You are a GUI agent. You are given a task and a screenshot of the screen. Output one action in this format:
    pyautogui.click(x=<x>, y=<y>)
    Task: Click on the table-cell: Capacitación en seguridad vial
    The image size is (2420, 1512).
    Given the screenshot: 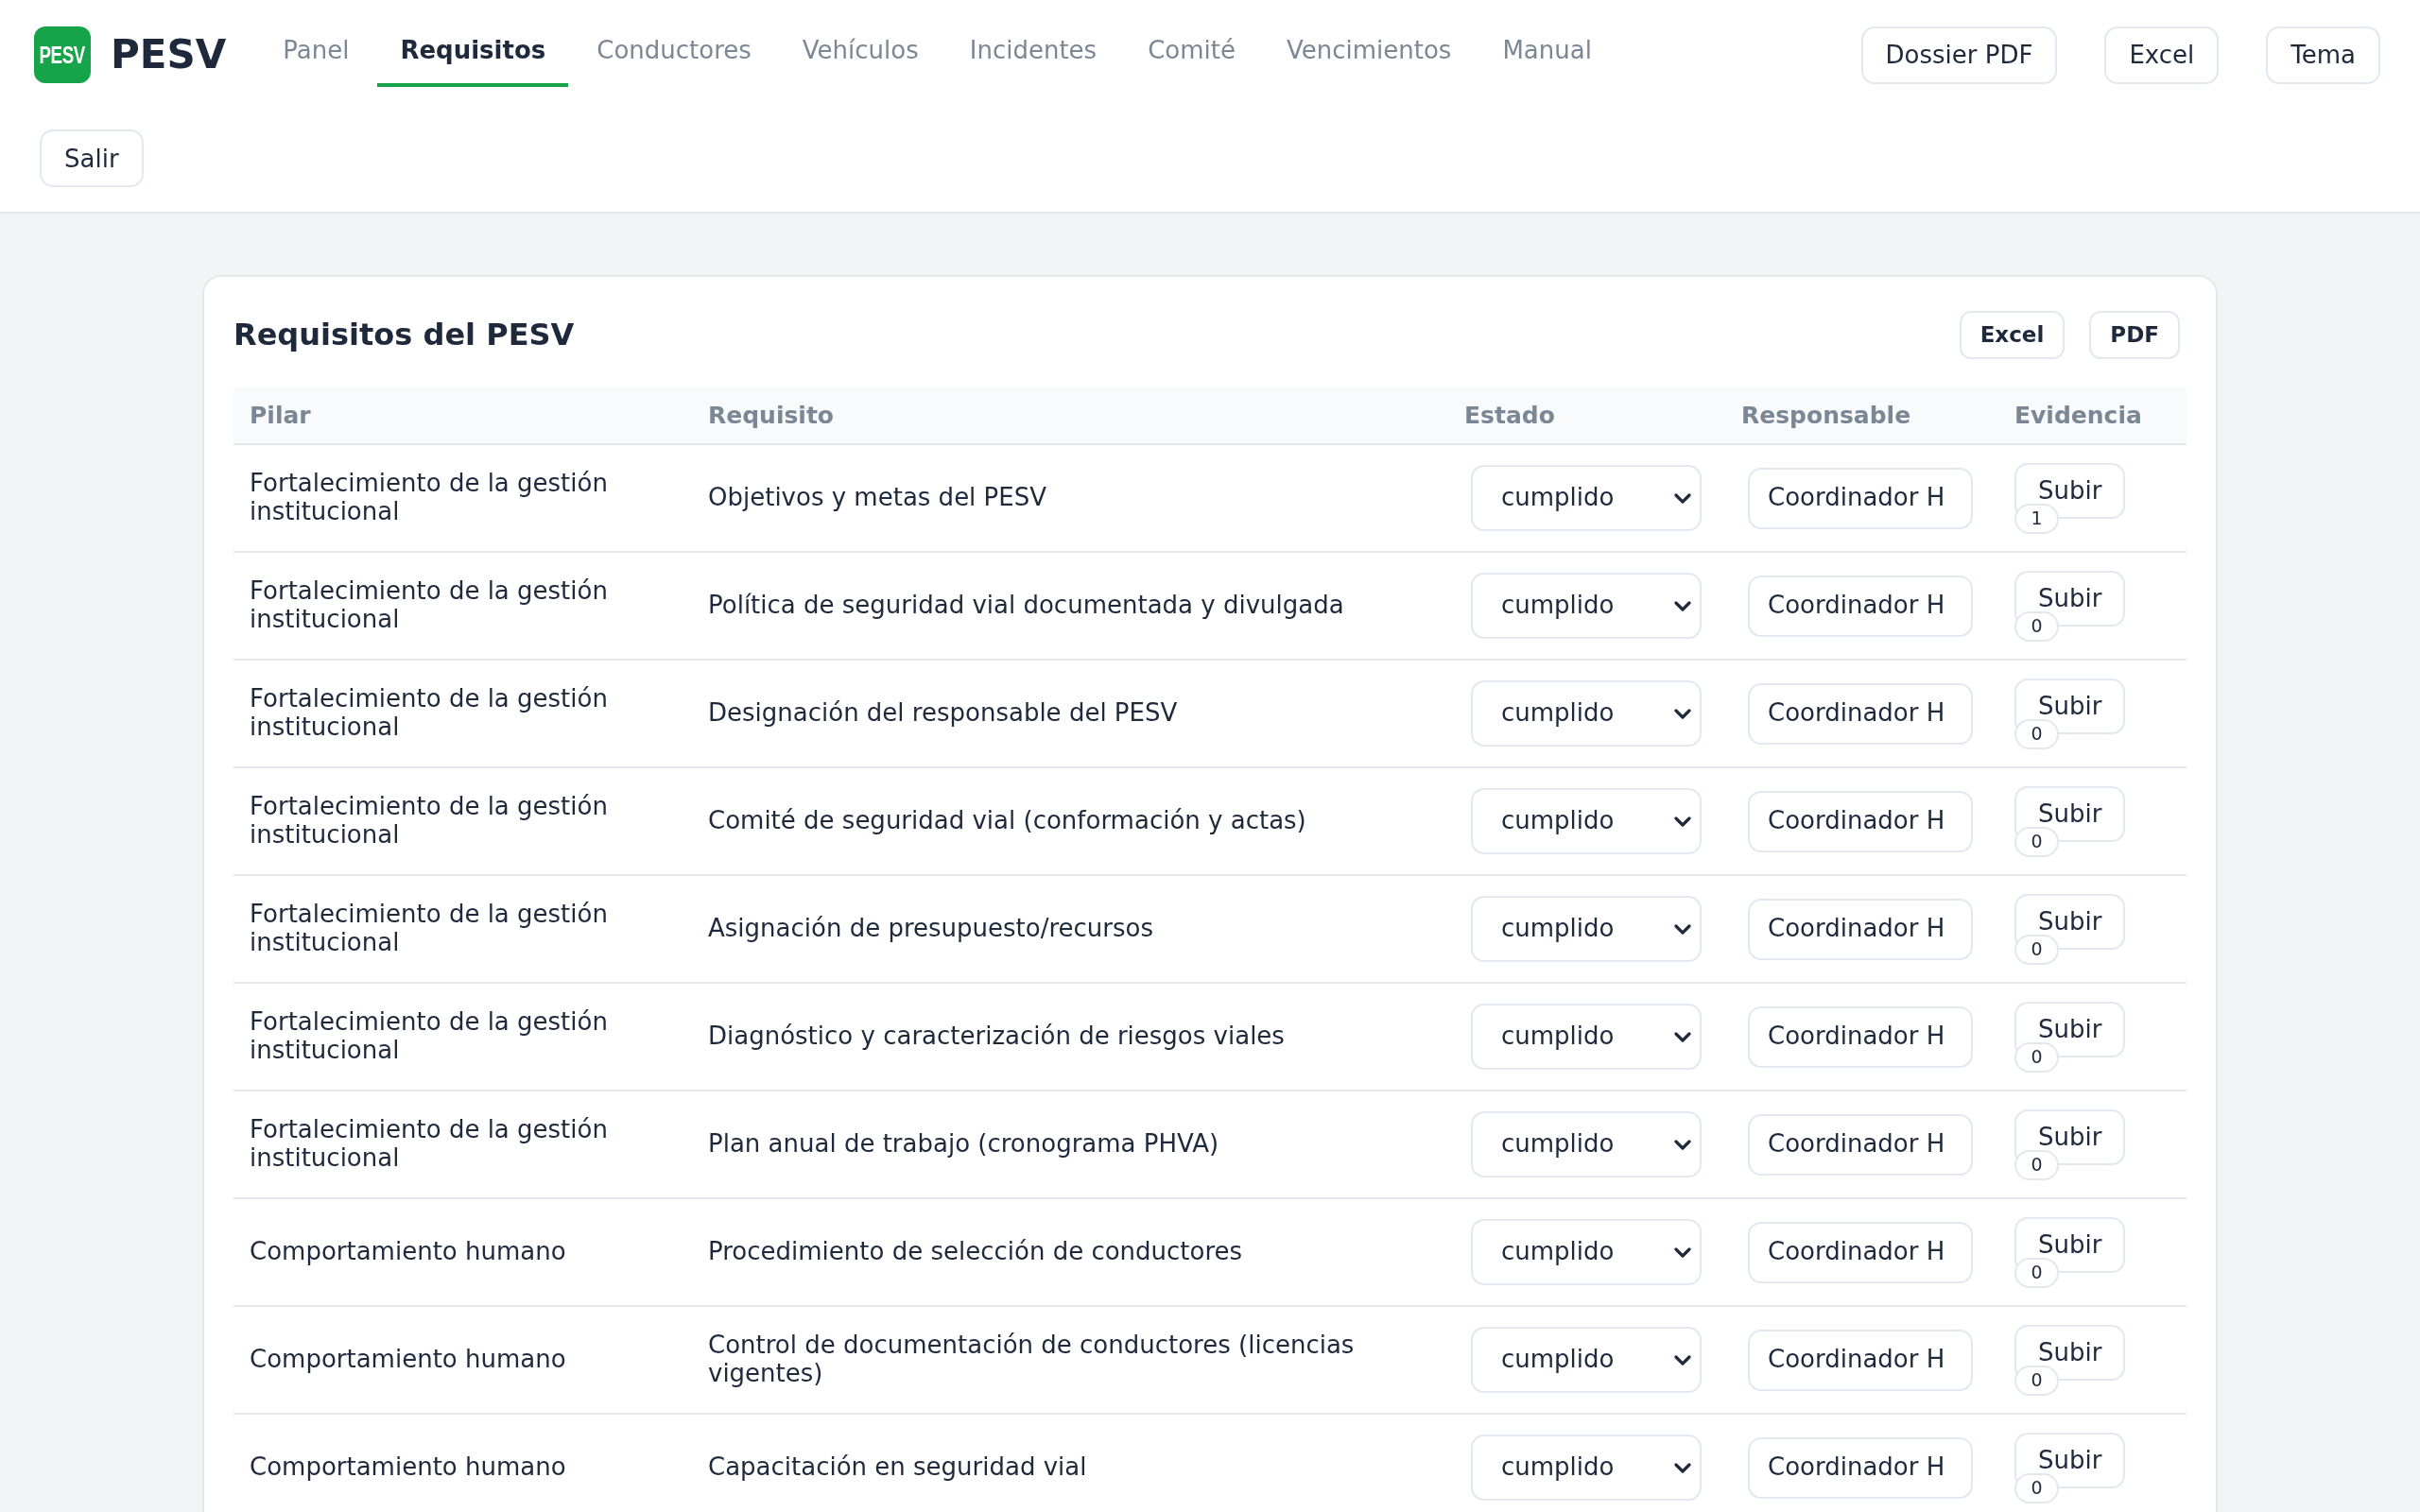 What is the action you would take?
    pyautogui.click(x=1070, y=1463)
    